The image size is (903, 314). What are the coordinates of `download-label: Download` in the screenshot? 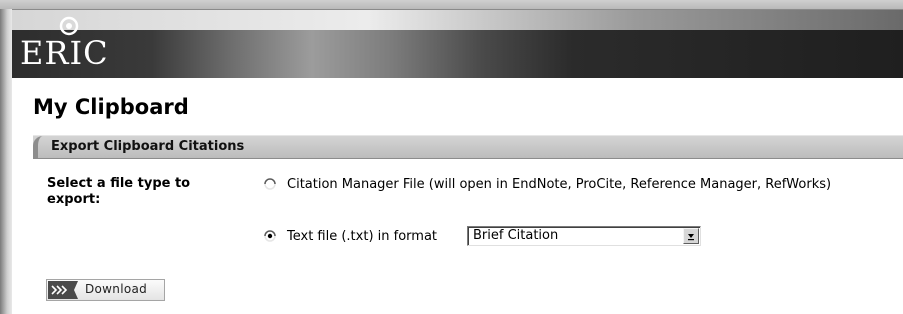 It's located at (116, 289).